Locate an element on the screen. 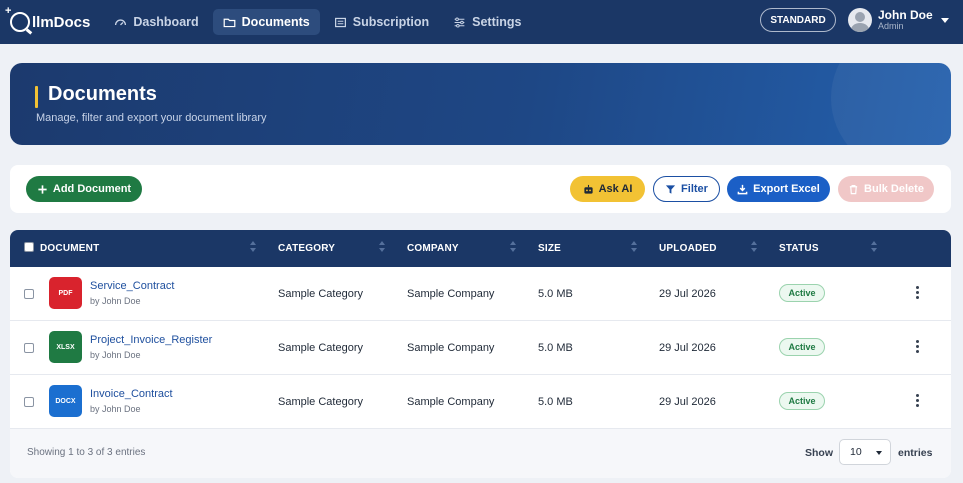 This screenshot has height=483, width=963. plus-icon is located at coordinates (42, 189).